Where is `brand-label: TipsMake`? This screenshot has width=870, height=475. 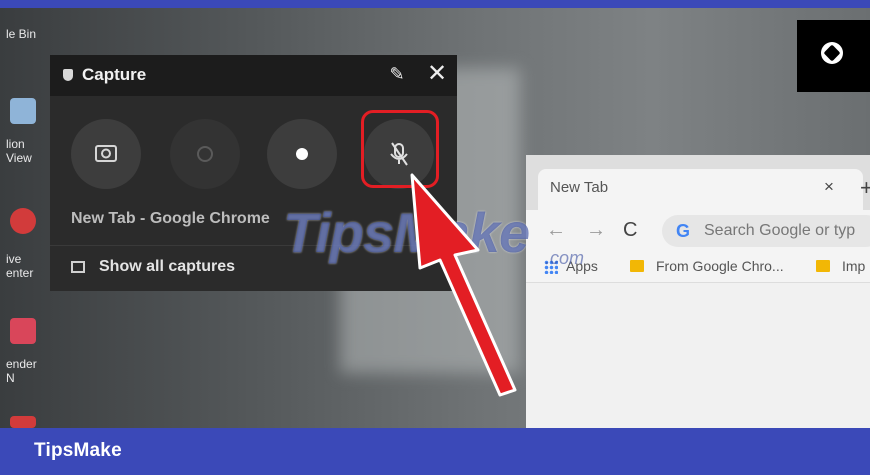 brand-label: TipsMake is located at coordinates (78, 450).